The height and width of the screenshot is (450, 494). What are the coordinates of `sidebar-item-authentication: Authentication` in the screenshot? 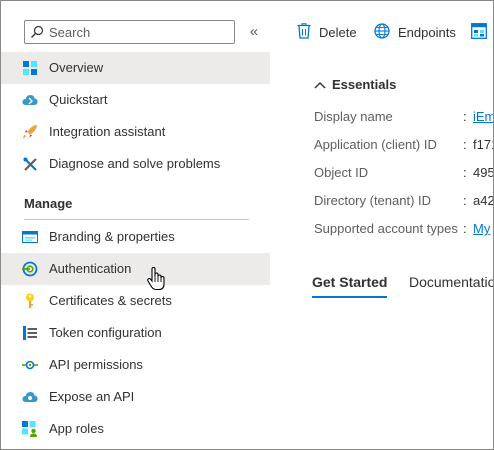 It's located at (135, 269).